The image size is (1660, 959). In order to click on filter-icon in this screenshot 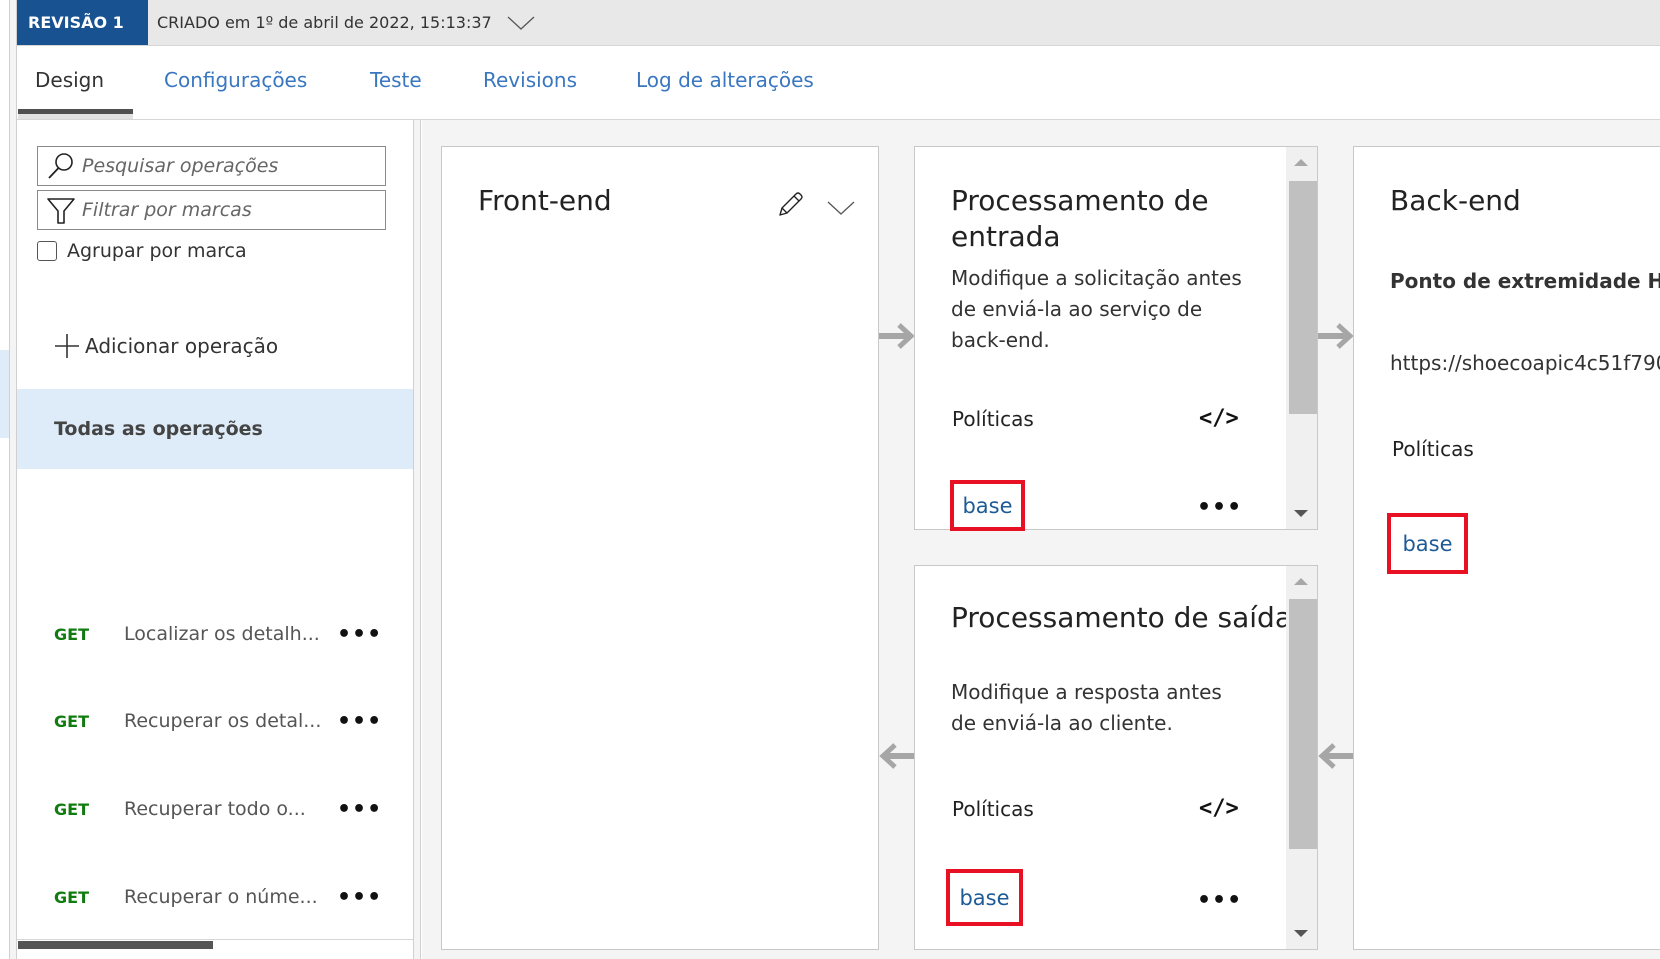, I will do `click(61, 211)`.